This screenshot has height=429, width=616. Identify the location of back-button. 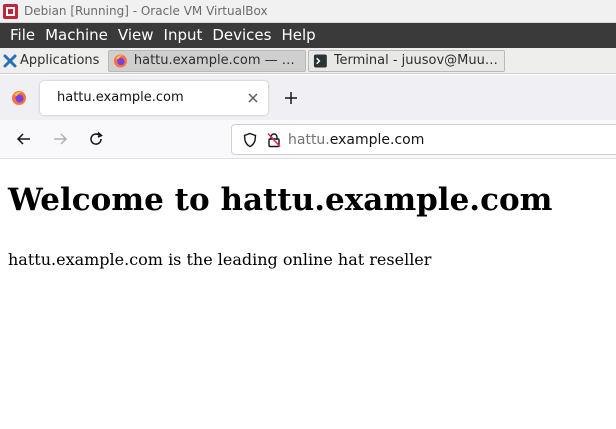
(24, 139).